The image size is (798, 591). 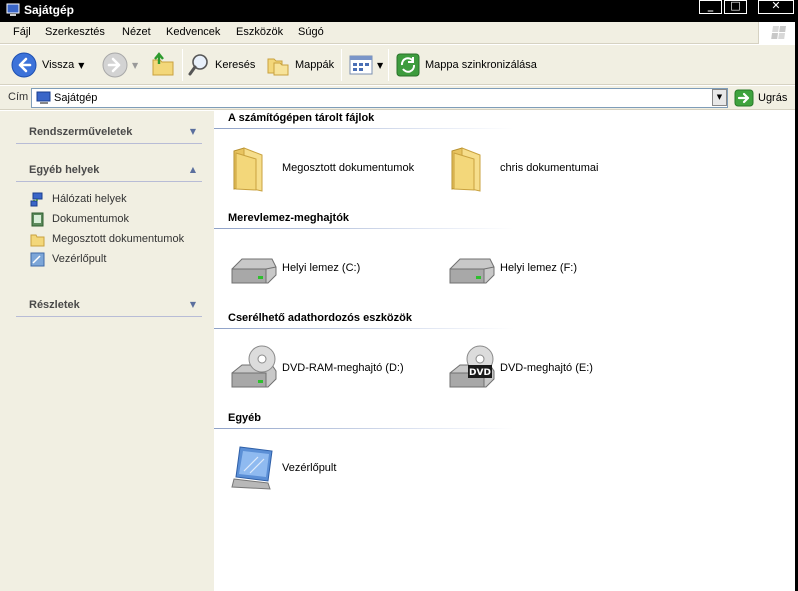 What do you see at coordinates (321, 268) in the screenshot?
I see `item-label: Helyi lemez (C:)` at bounding box center [321, 268].